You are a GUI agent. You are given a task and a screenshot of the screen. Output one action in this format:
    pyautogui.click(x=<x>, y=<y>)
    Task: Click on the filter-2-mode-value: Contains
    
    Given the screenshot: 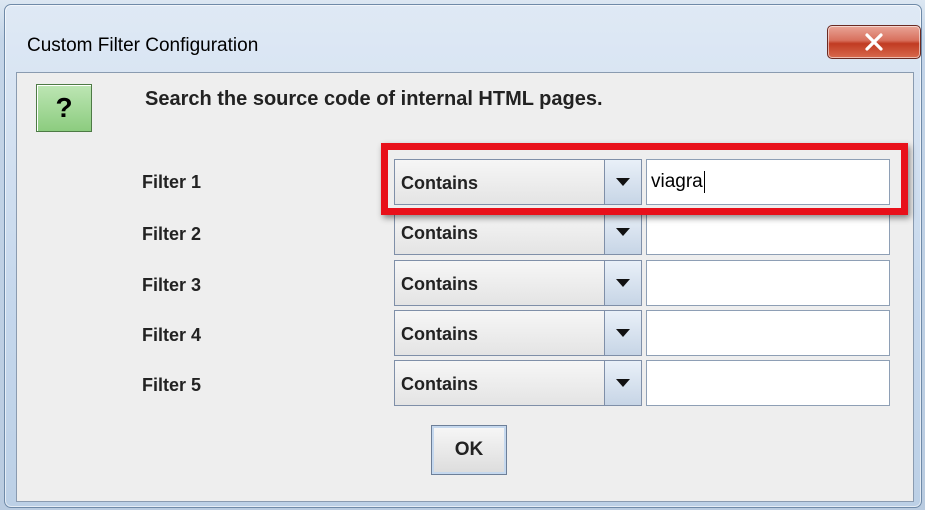 What is the action you would take?
    pyautogui.click(x=440, y=233)
    